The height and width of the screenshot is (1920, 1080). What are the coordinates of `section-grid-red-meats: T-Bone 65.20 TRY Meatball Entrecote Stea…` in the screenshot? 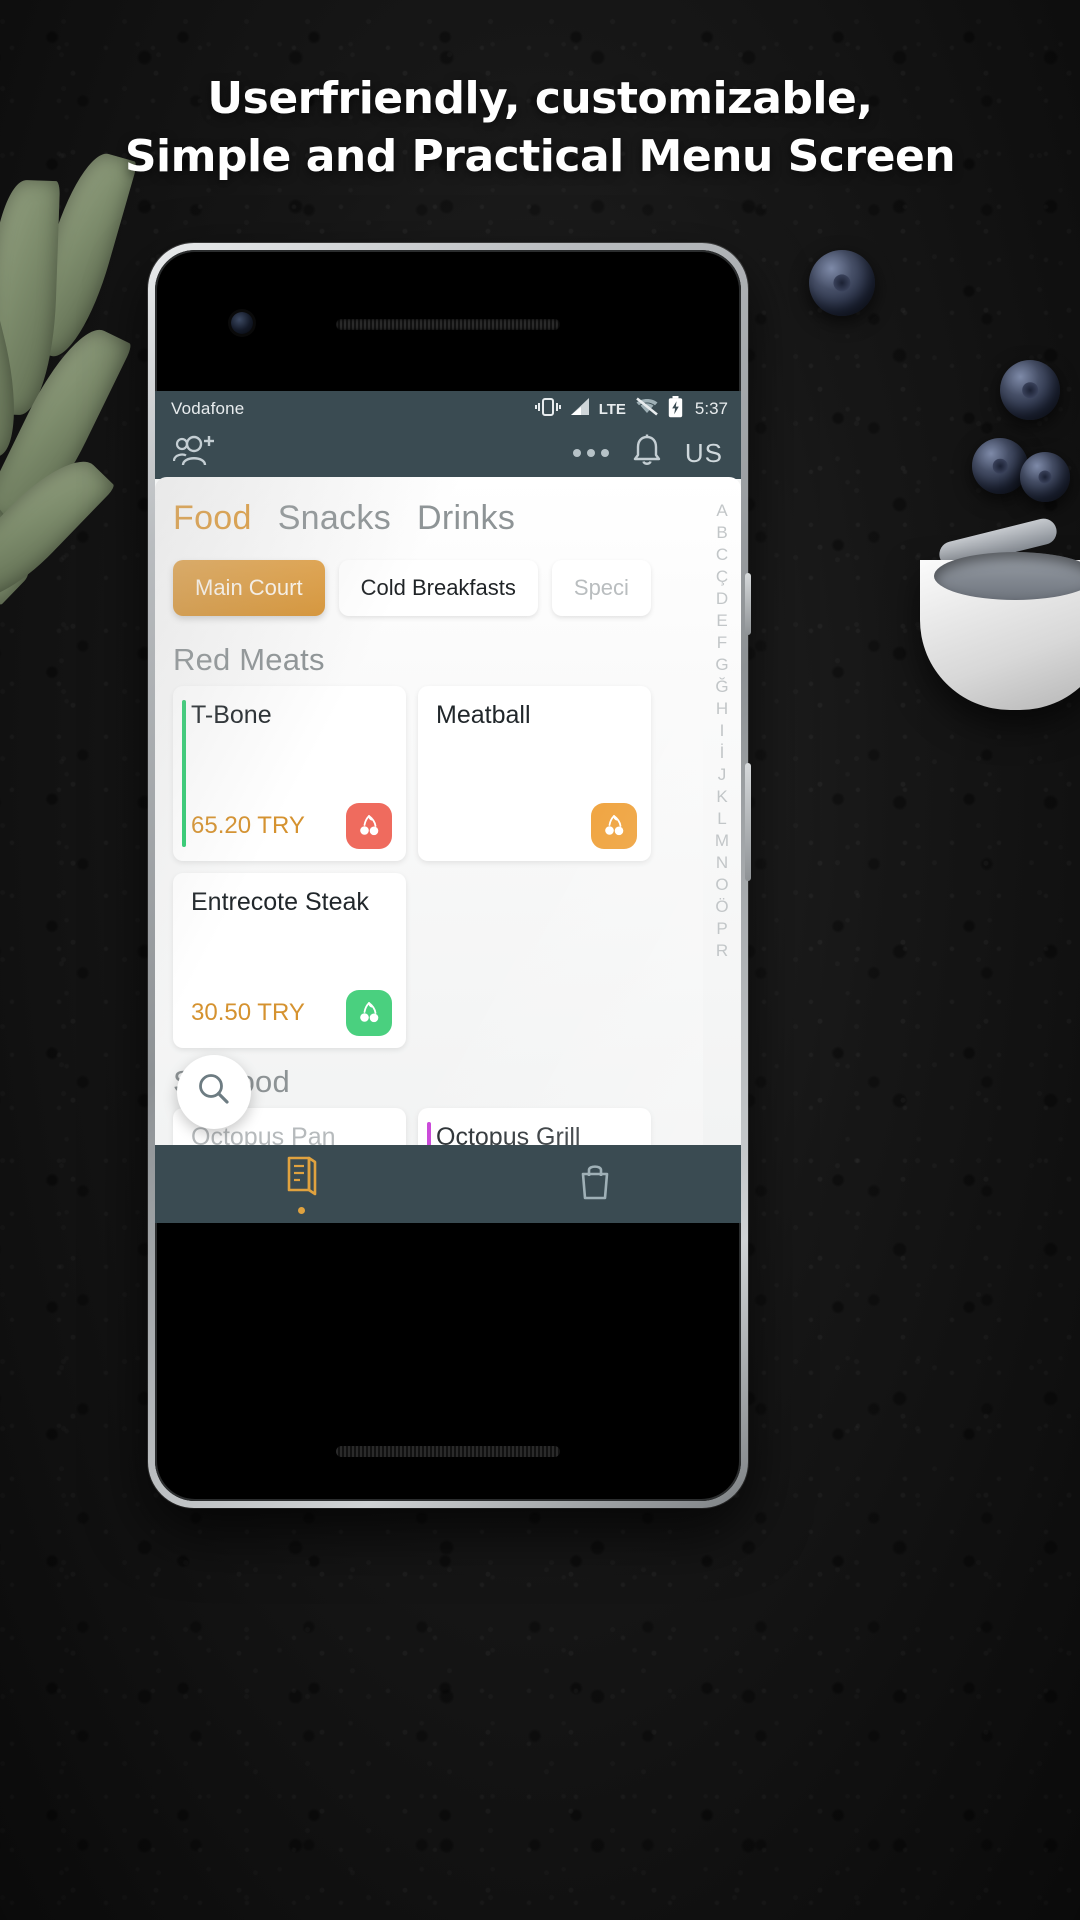 It's located at (429, 867).